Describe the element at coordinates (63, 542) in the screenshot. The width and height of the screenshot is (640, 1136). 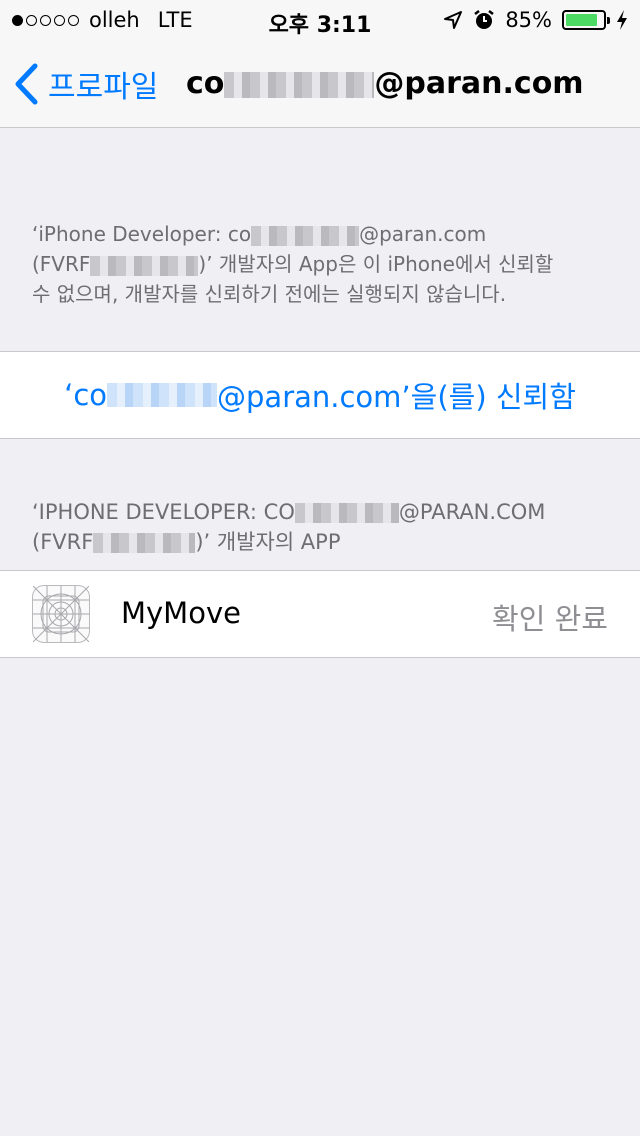
I see `apps-header-line2-prefix: (FVRF` at that location.